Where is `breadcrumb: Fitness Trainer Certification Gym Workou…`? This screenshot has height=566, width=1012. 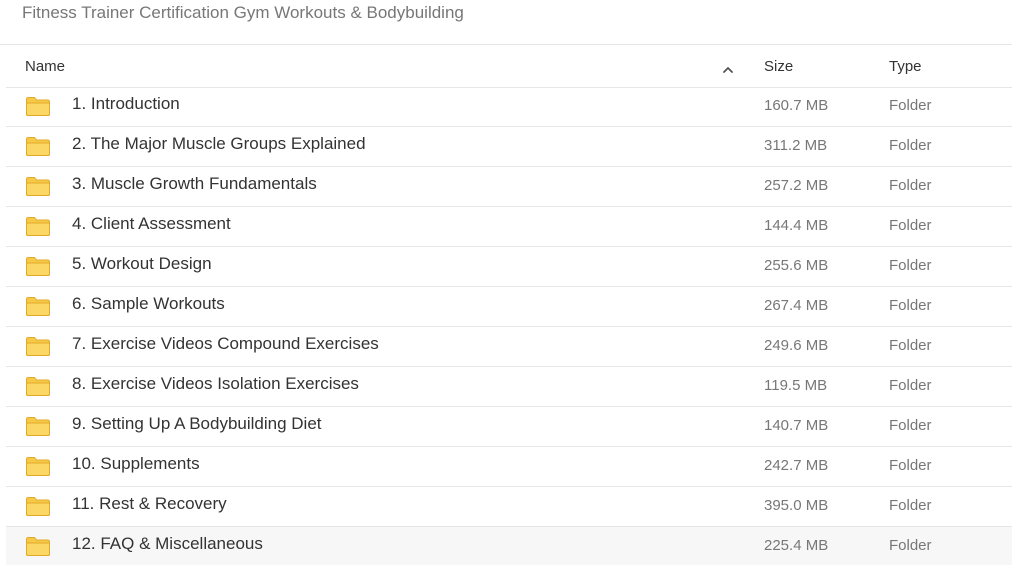
breadcrumb: Fitness Trainer Certification Gym Workou… is located at coordinates (243, 12).